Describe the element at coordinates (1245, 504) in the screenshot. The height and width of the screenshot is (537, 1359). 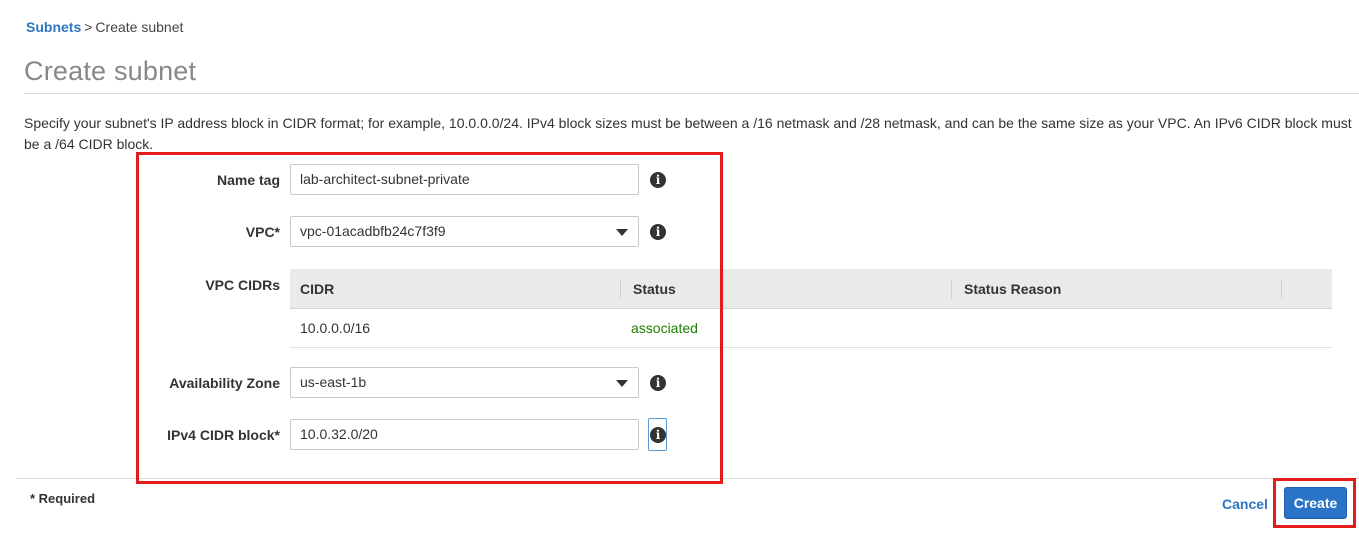
I see `cancel-button: Cancel` at that location.